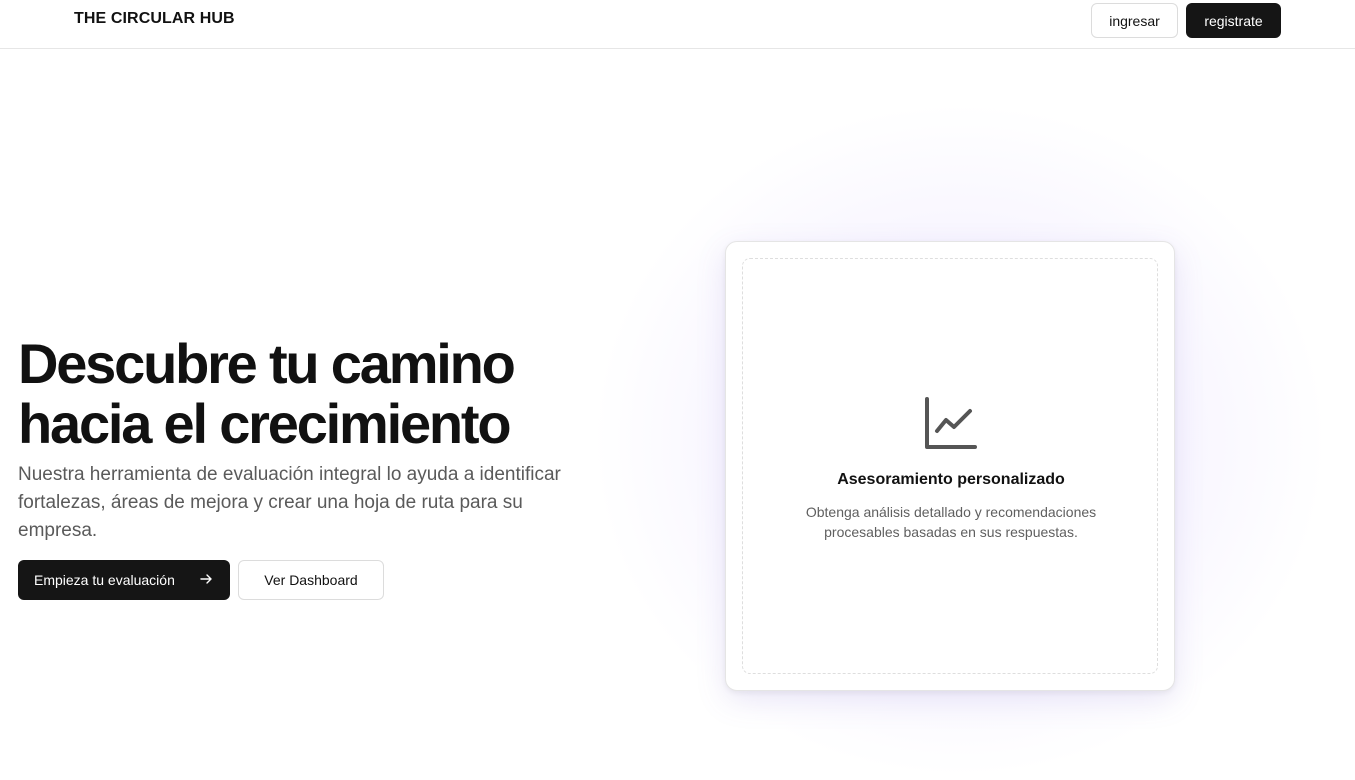 This screenshot has width=1355, height=780. I want to click on line-chart-icon, so click(951, 423).